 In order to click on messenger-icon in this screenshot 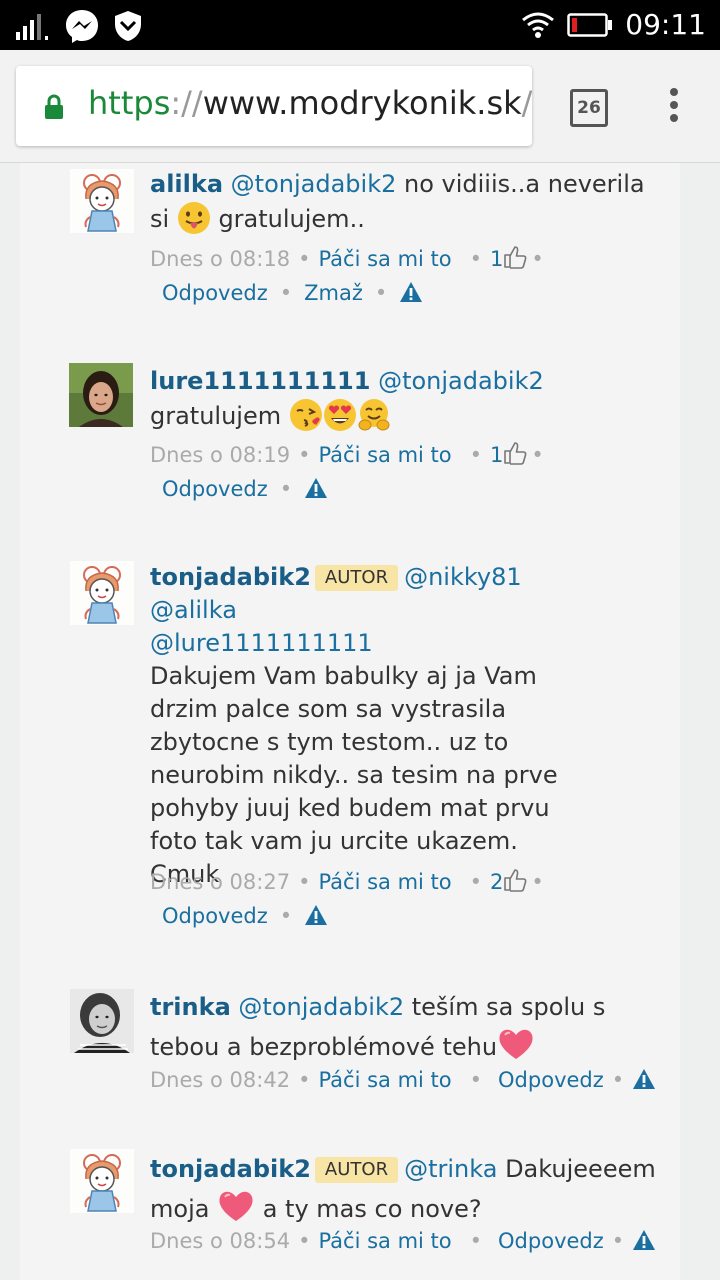, I will do `click(82, 26)`.